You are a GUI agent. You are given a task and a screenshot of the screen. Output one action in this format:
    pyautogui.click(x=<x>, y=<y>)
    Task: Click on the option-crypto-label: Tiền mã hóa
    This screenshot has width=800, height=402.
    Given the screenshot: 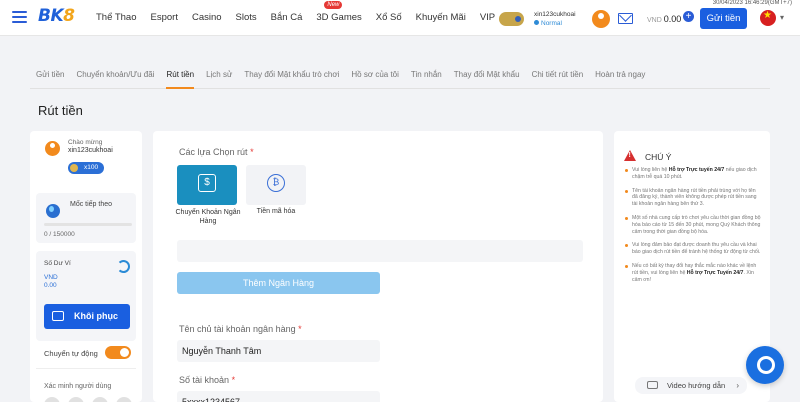 What is the action you would take?
    pyautogui.click(x=276, y=211)
    